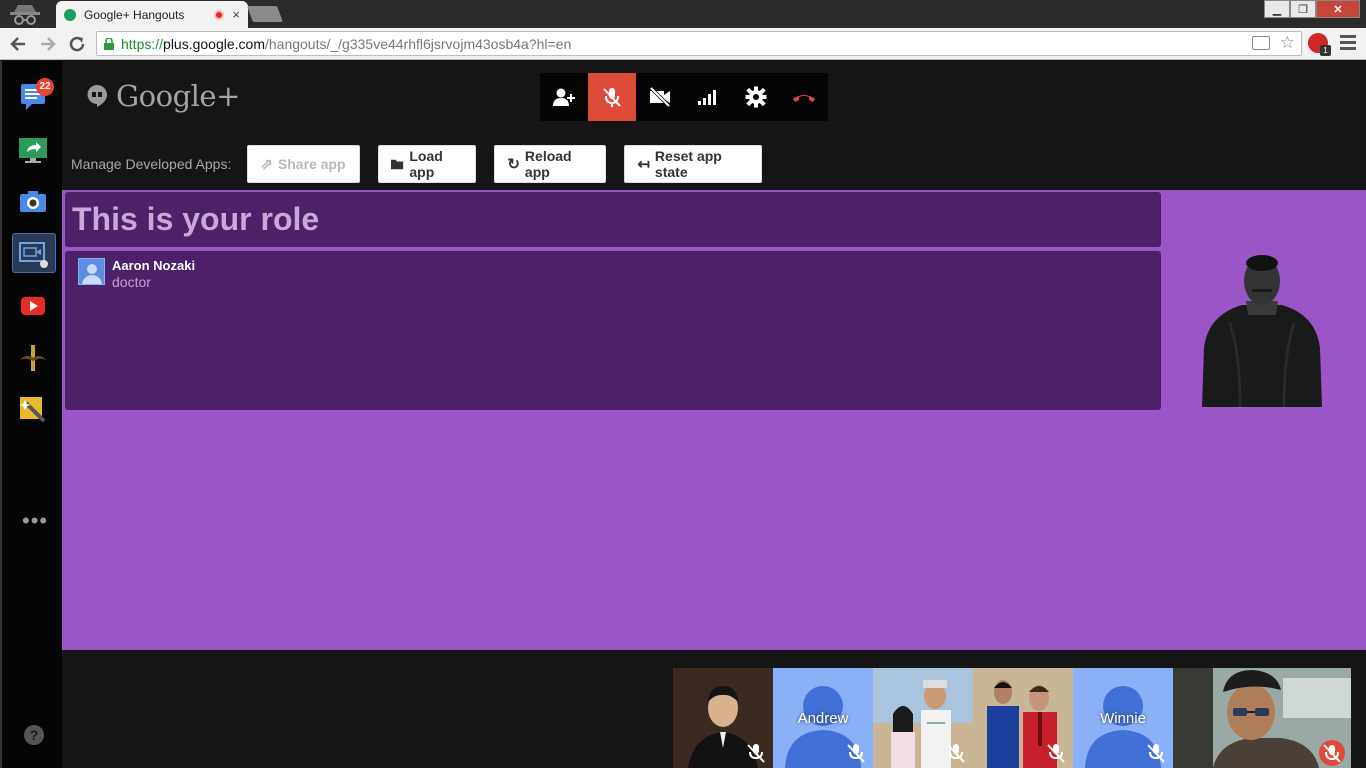 The width and height of the screenshot is (1366, 768). I want to click on back-button, so click(18, 44).